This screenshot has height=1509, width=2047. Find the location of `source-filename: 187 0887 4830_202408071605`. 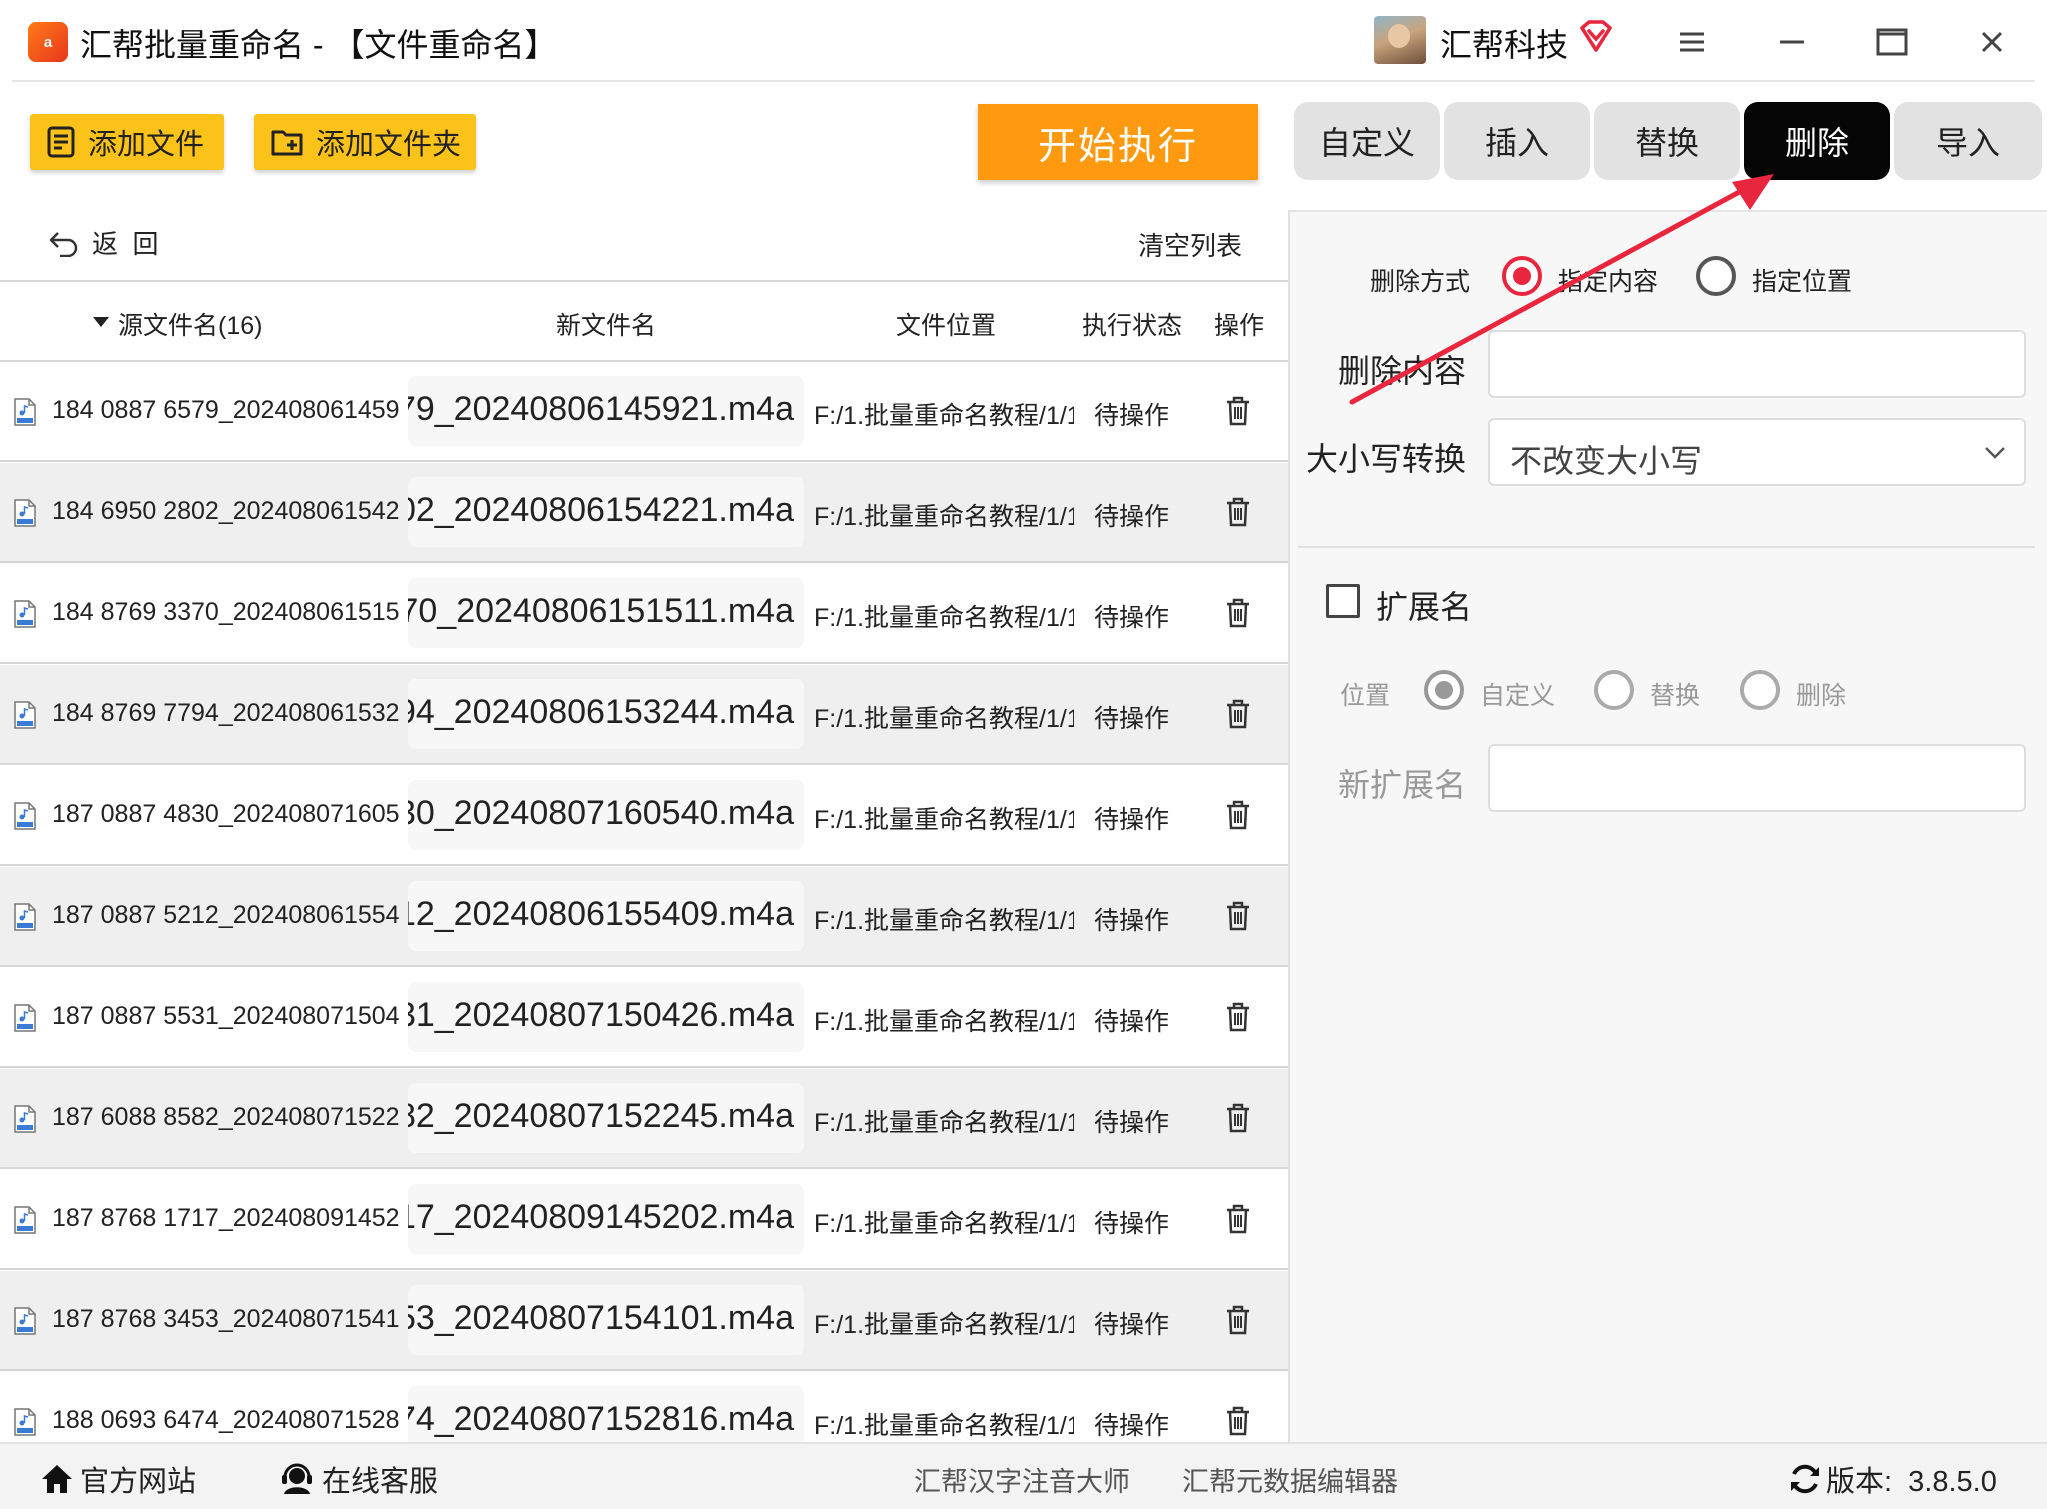

source-filename: 187 0887 4830_202408071605 is located at coordinates (226, 814).